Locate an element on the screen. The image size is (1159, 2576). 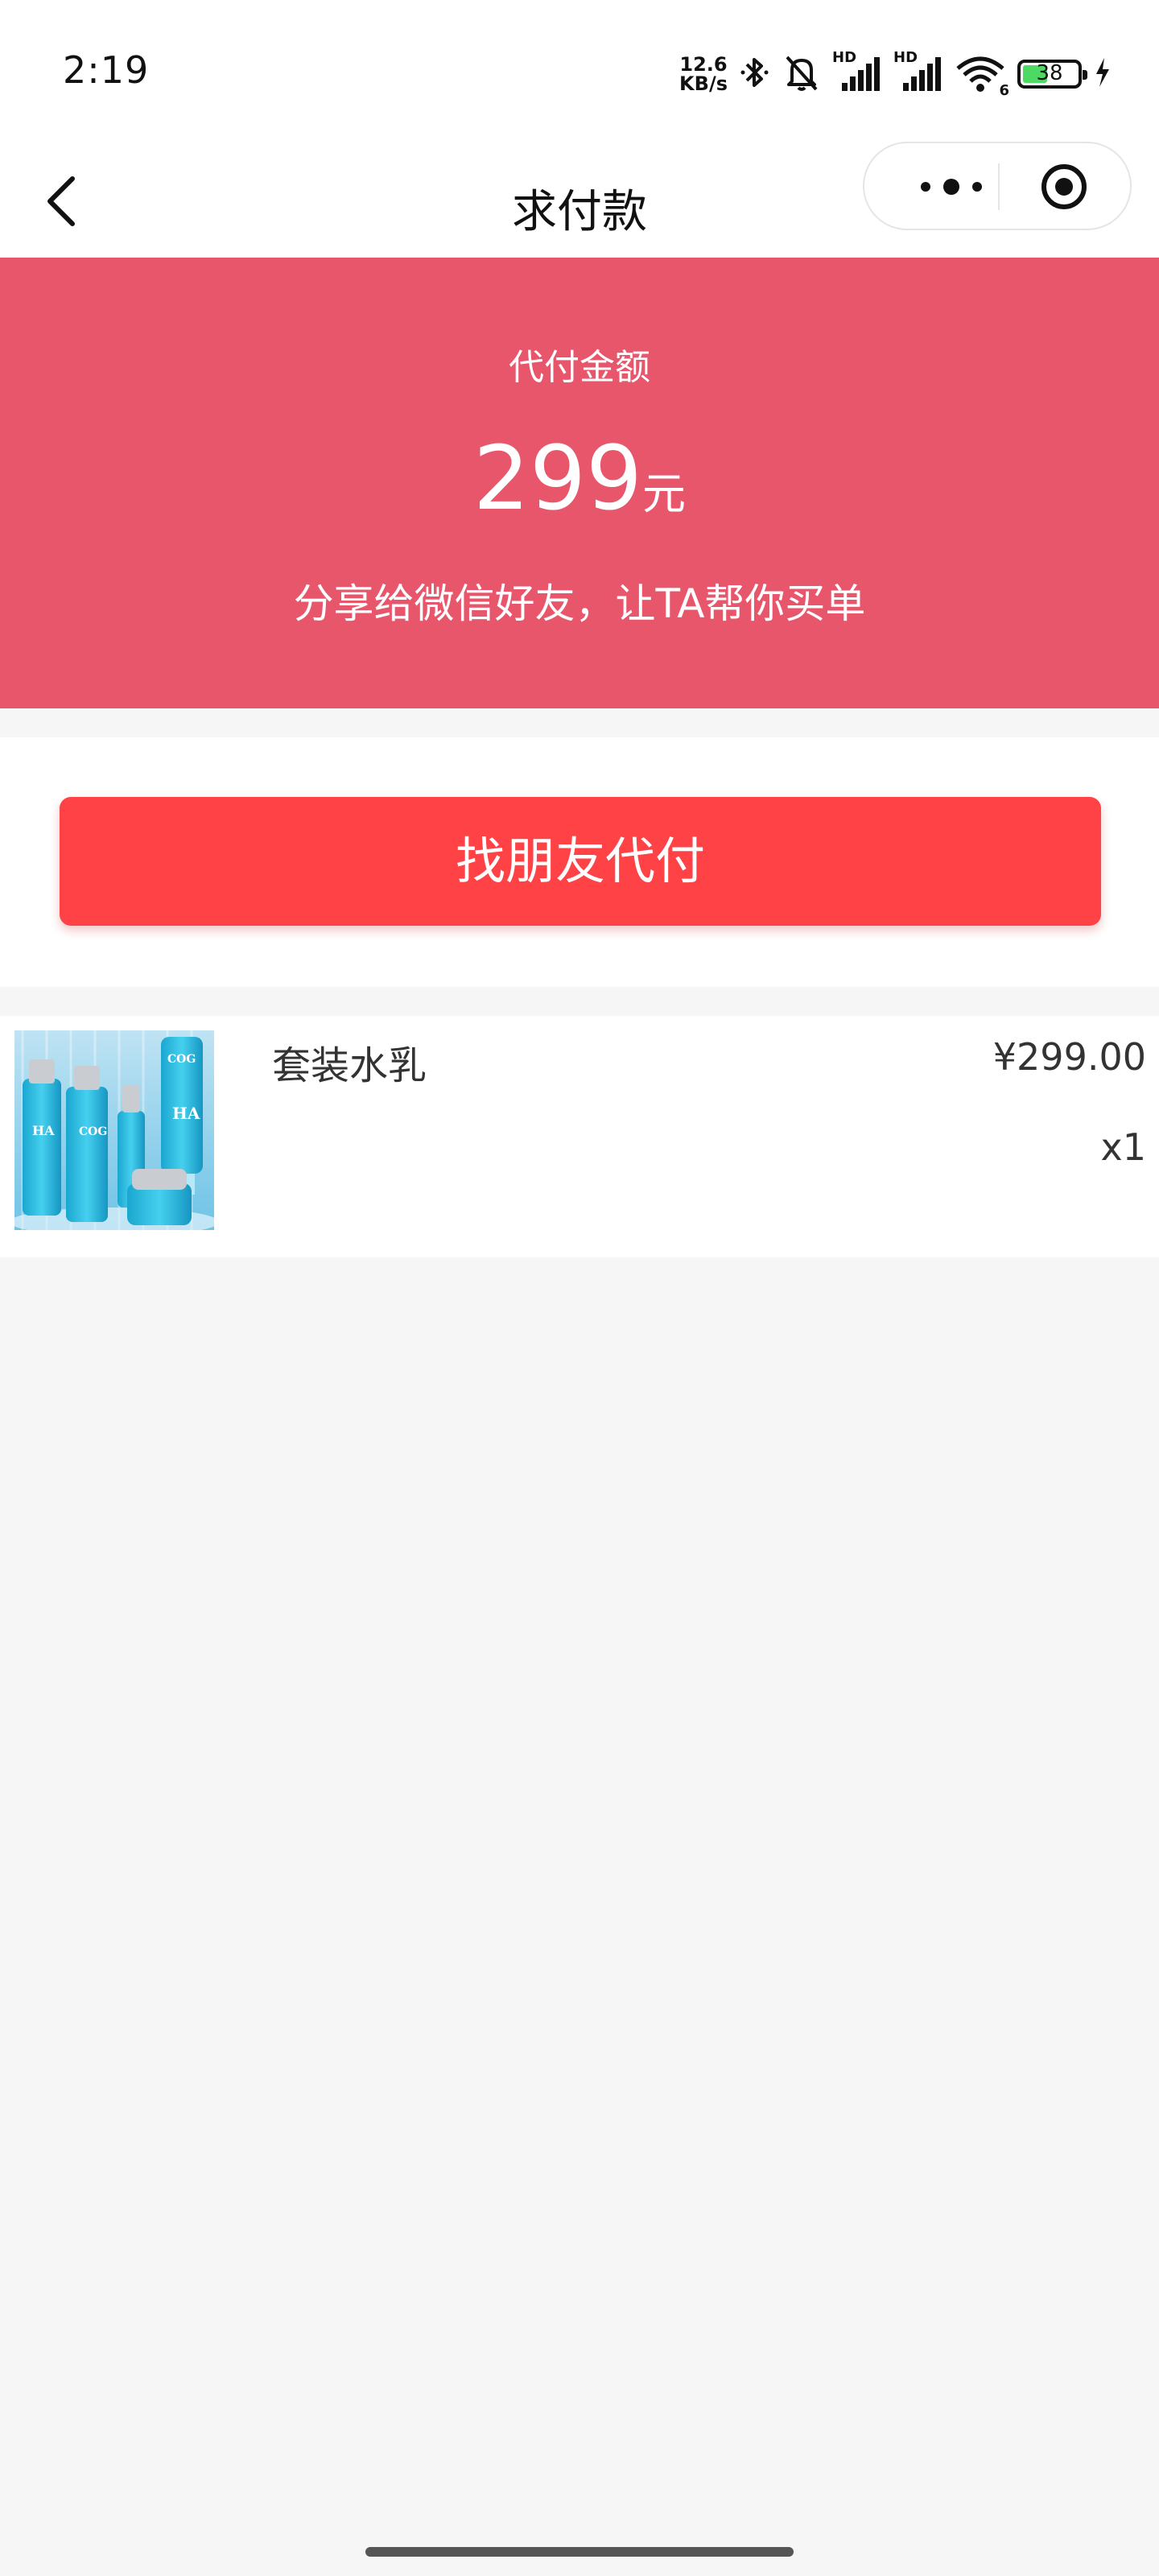
product-name: 套装水乳 is located at coordinates (349, 1065).